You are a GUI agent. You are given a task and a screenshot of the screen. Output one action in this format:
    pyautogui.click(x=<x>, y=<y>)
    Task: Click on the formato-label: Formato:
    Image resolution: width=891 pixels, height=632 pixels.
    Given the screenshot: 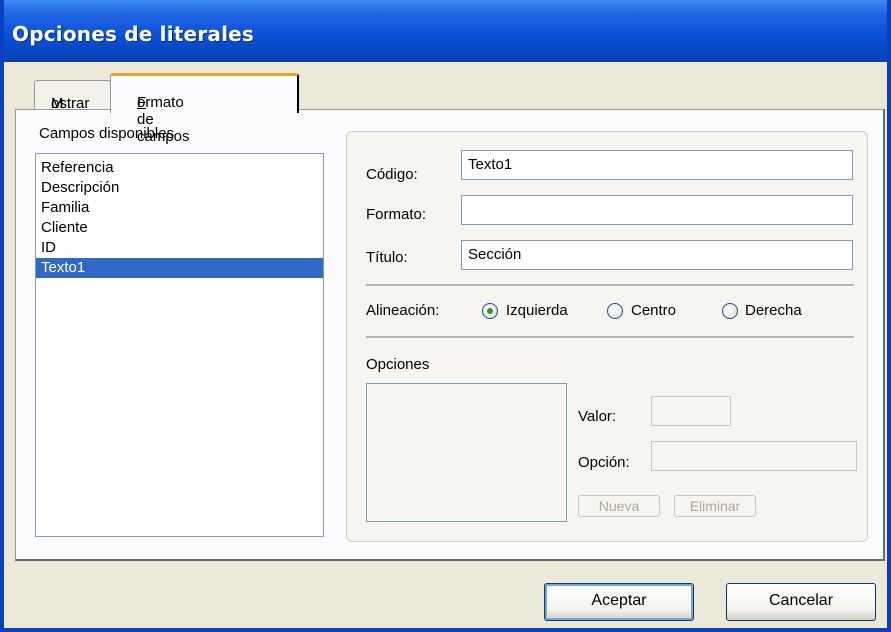 What is the action you would take?
    pyautogui.click(x=396, y=214)
    